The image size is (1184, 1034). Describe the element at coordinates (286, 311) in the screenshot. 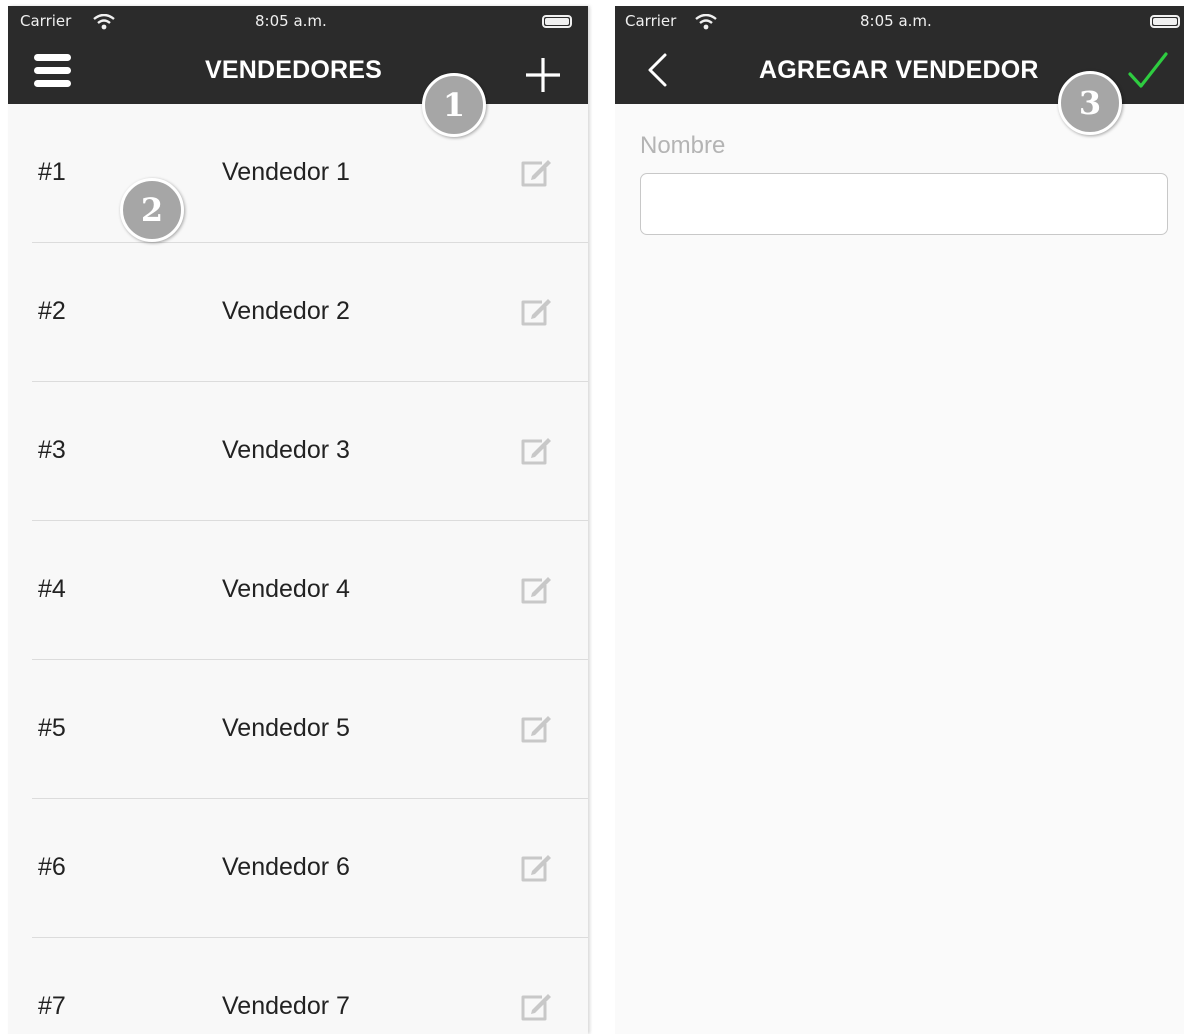

I see `vendor-name: Vendedor 2` at that location.